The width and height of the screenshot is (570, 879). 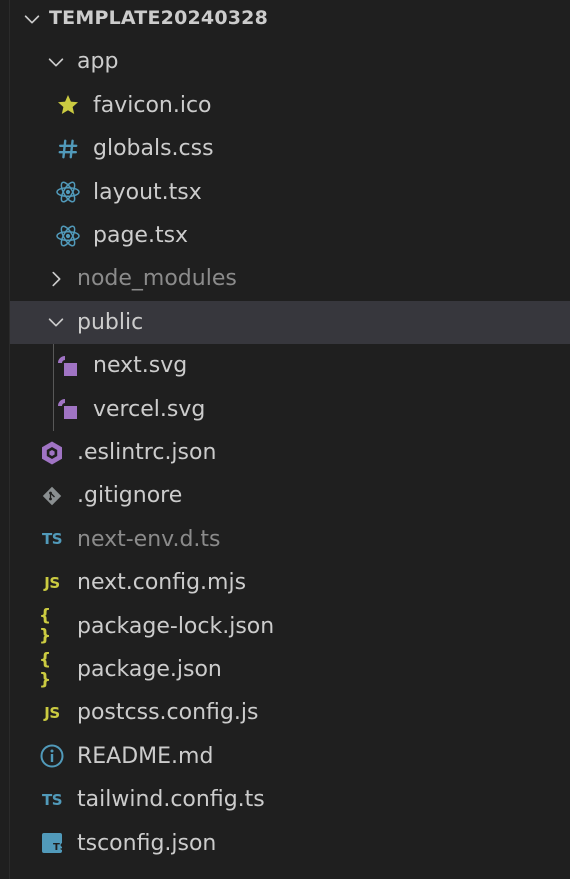 I want to click on tree-file-package-lock-json: { } package-lock.json, so click(x=290, y=626).